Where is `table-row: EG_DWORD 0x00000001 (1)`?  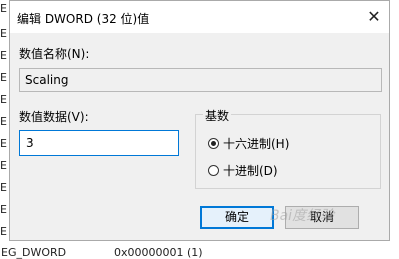 table-row: EG_DWORD 0x00000001 (1) is located at coordinates (199, 251).